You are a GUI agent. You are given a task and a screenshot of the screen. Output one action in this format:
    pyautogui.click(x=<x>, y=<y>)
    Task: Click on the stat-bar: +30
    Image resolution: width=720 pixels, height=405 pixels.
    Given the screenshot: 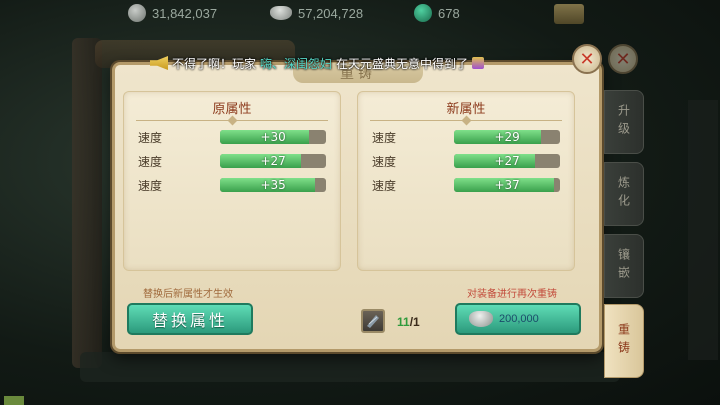 What is the action you would take?
    pyautogui.click(x=273, y=137)
    